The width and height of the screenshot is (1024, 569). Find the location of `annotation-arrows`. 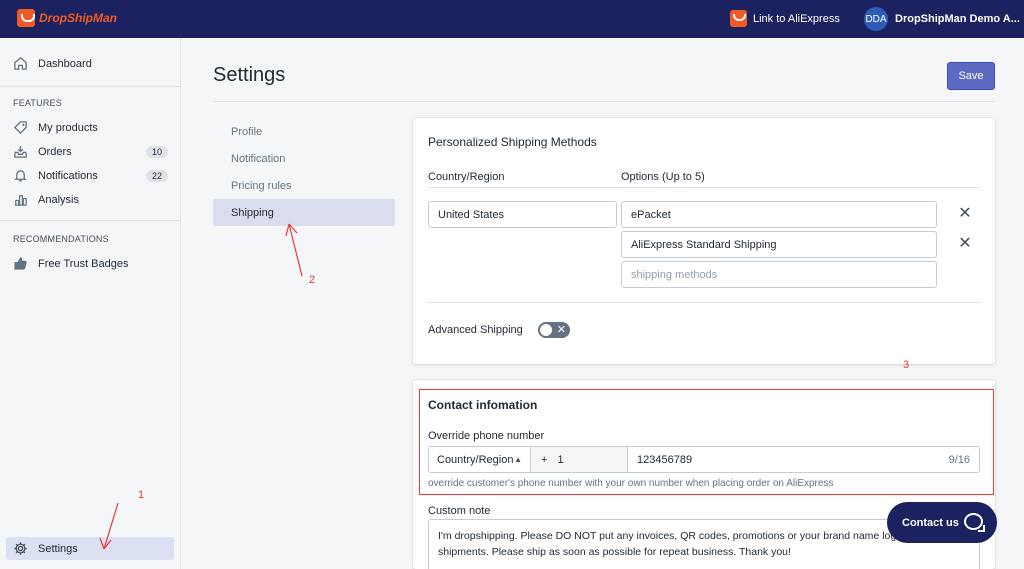

annotation-arrows is located at coordinates (201, 386).